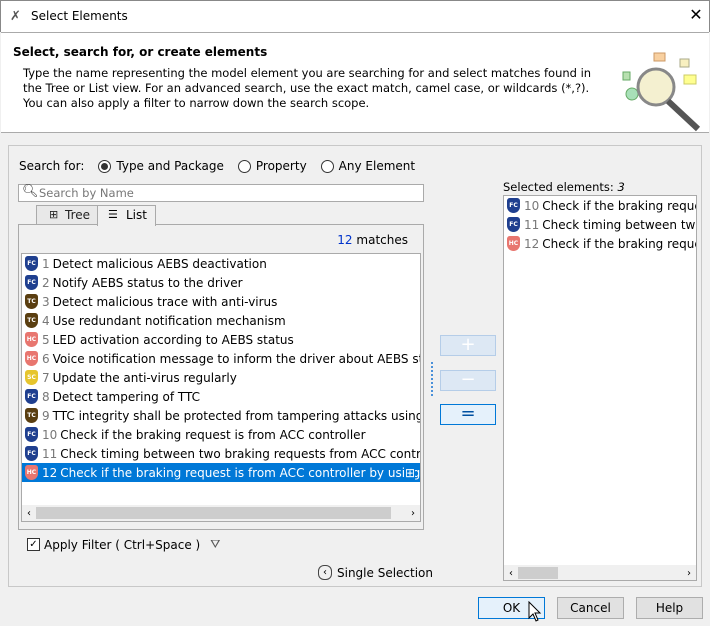  Describe the element at coordinates (221, 396) in the screenshot. I see `list-item: FC 8 Detect tampering of TTC` at that location.